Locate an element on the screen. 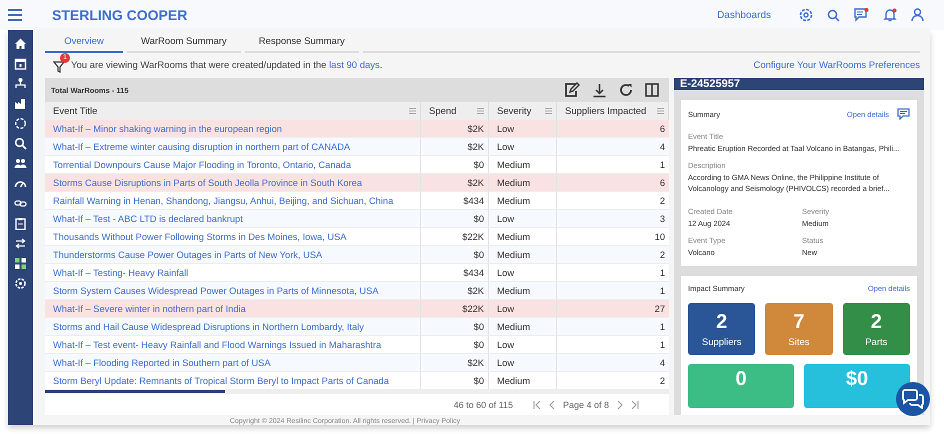 The height and width of the screenshot is (434, 944). event-title-link: What-If – Test - ABC LTD is declared bankrupt is located at coordinates (148, 219).